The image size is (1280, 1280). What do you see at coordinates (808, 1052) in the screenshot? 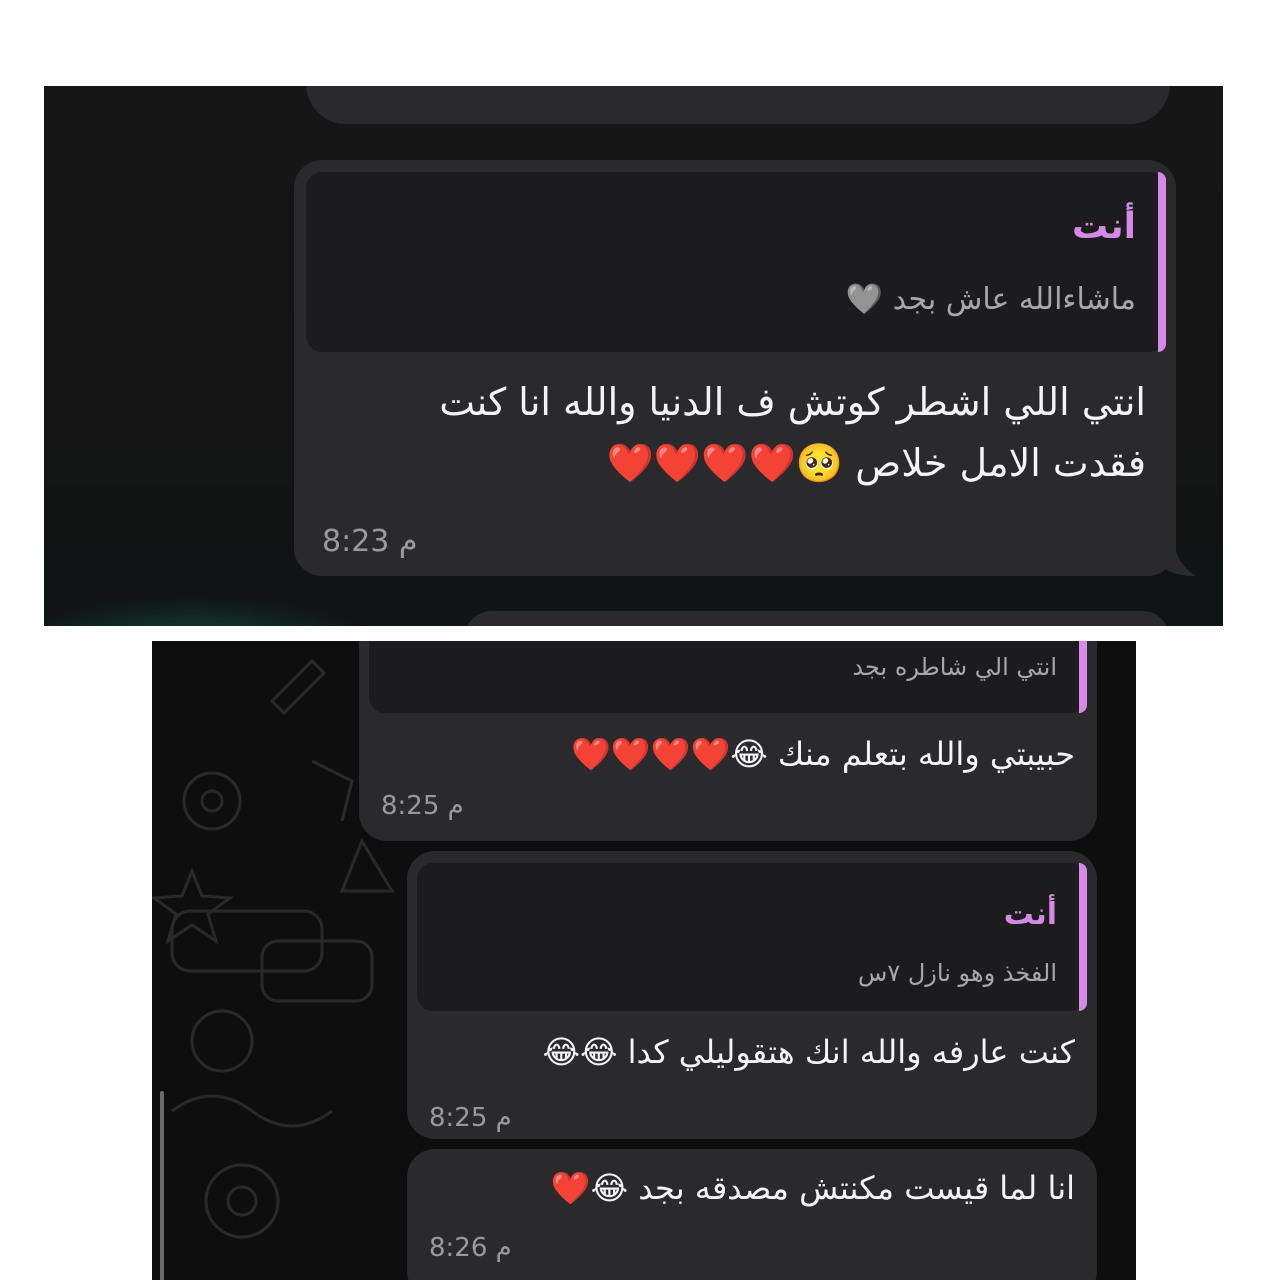
I see `message-text: كنت عارفه والله انك هتقوليلي كدا 😂😂` at bounding box center [808, 1052].